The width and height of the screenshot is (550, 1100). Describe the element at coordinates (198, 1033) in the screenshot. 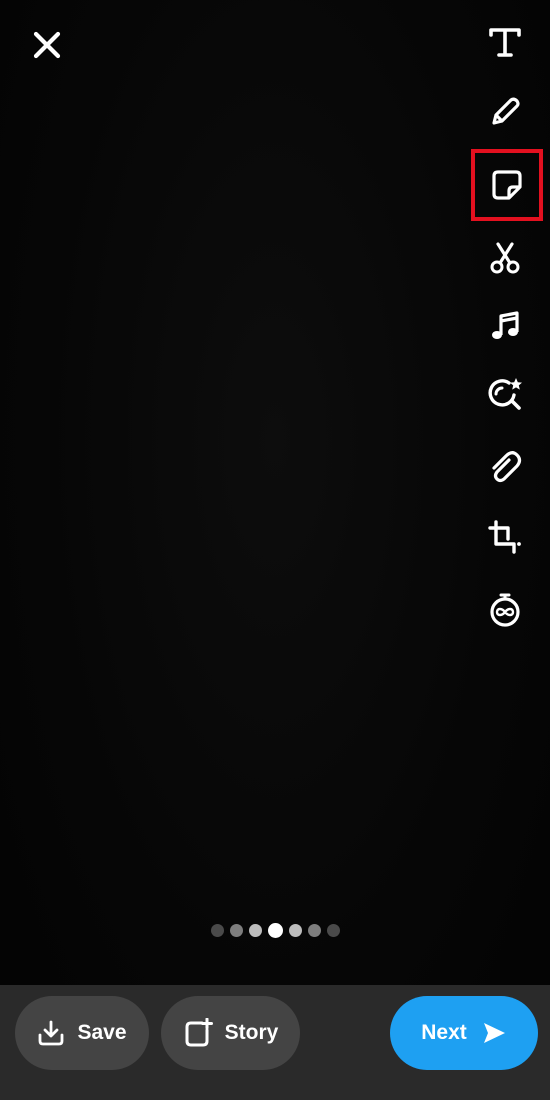

I see `add-story-icon` at that location.